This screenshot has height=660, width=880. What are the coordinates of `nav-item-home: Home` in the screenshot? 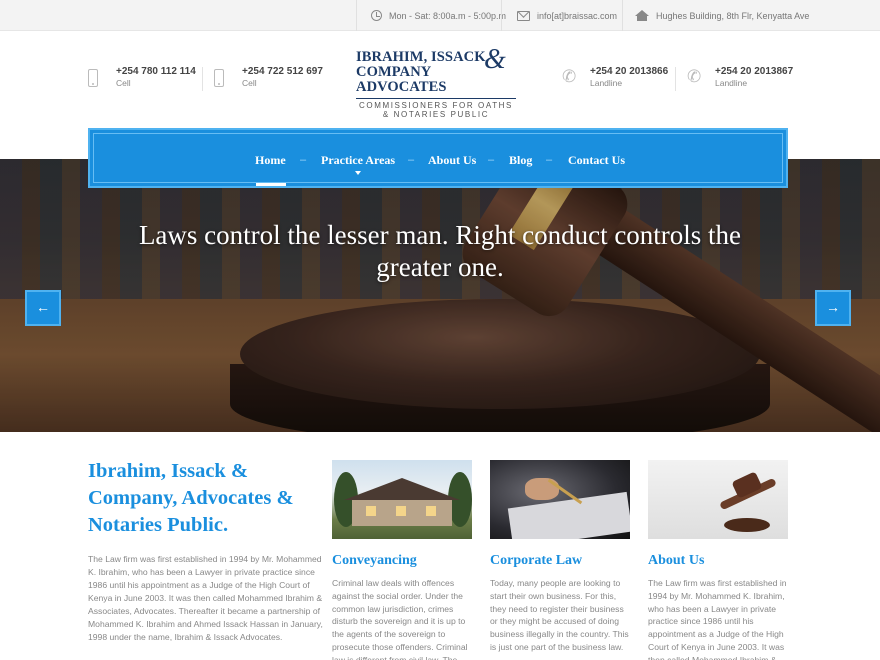 It's located at (270, 160).